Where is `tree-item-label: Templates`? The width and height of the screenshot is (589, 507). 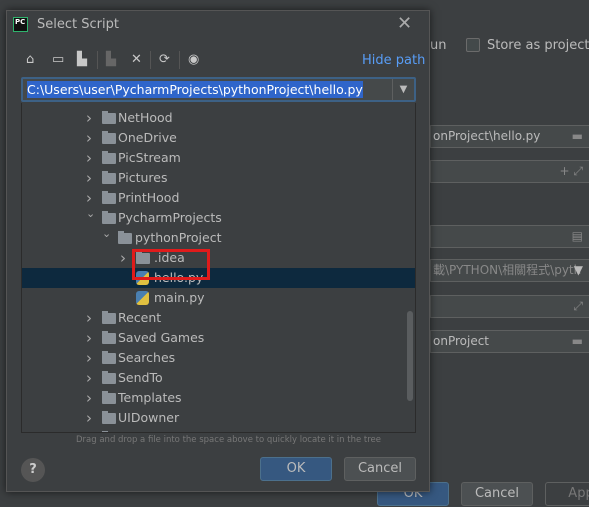
tree-item-label: Templates is located at coordinates (150, 397).